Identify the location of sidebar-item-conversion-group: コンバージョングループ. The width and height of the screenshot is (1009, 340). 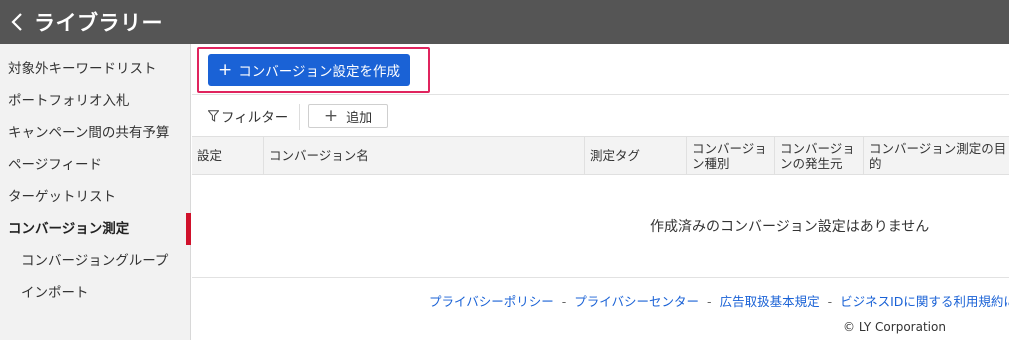
(95, 261).